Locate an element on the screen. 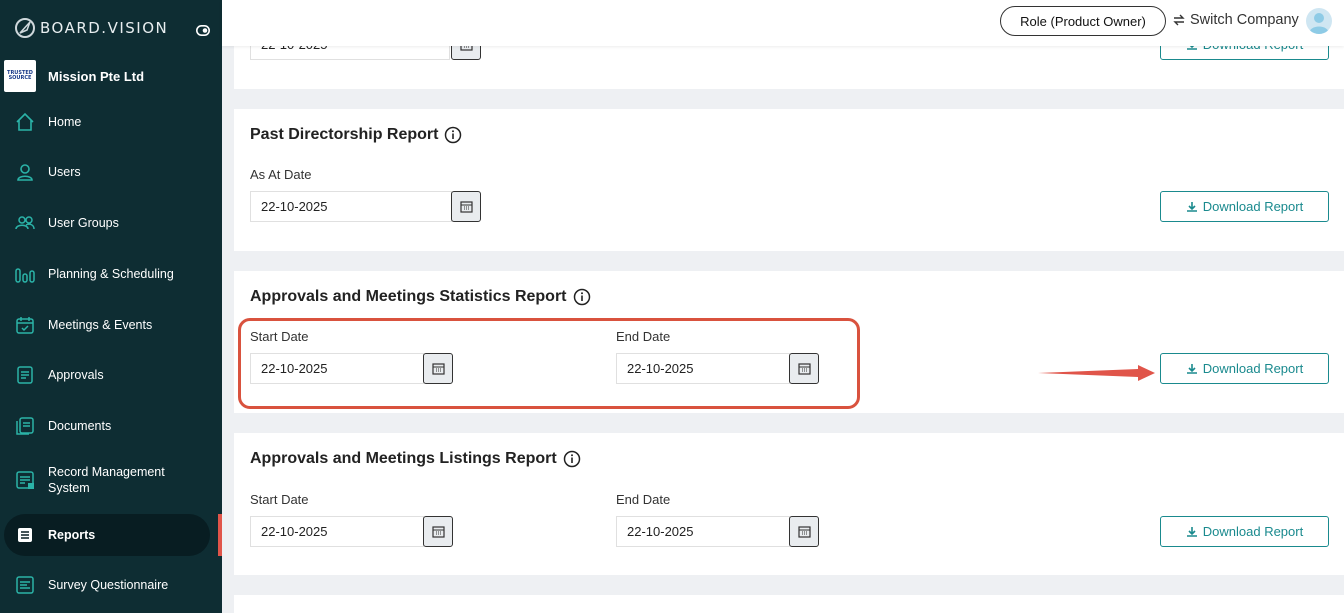  role-button: Role (Product Owner) is located at coordinates (1083, 21).